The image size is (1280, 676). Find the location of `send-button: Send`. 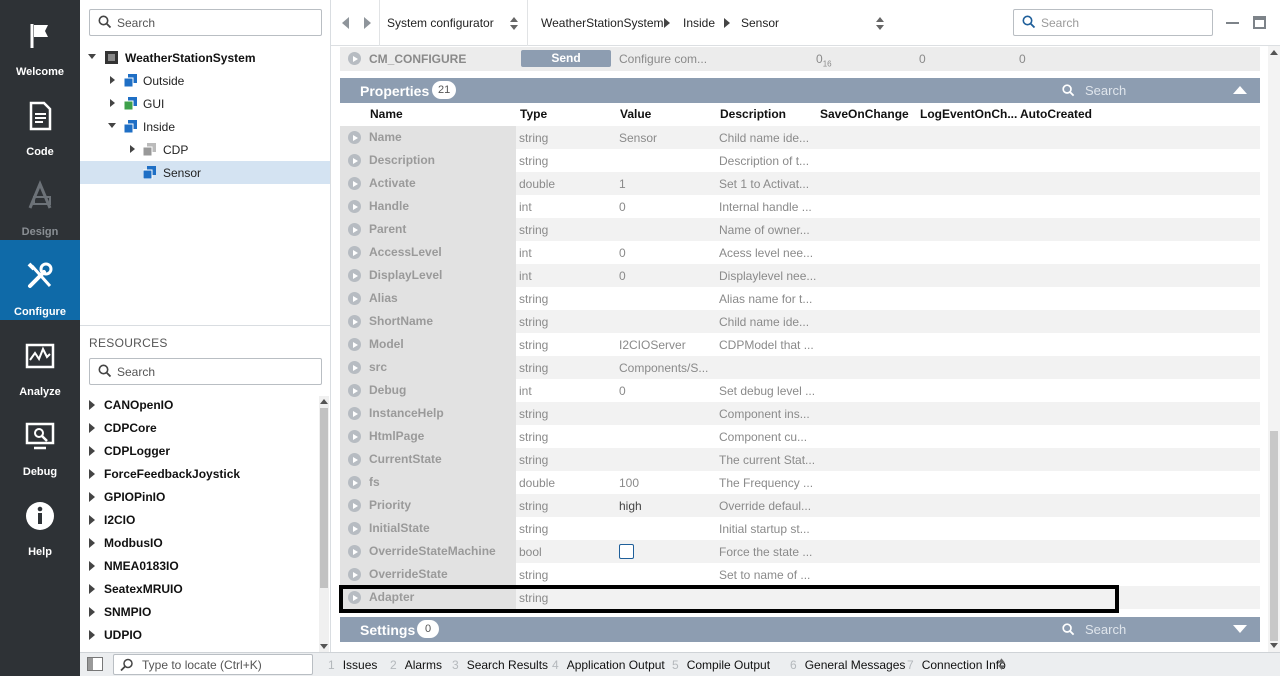

send-button: Send is located at coordinates (566, 58).